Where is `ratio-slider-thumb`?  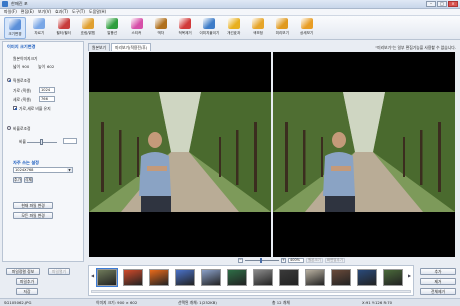 ratio-slider-thumb is located at coordinates (41, 142).